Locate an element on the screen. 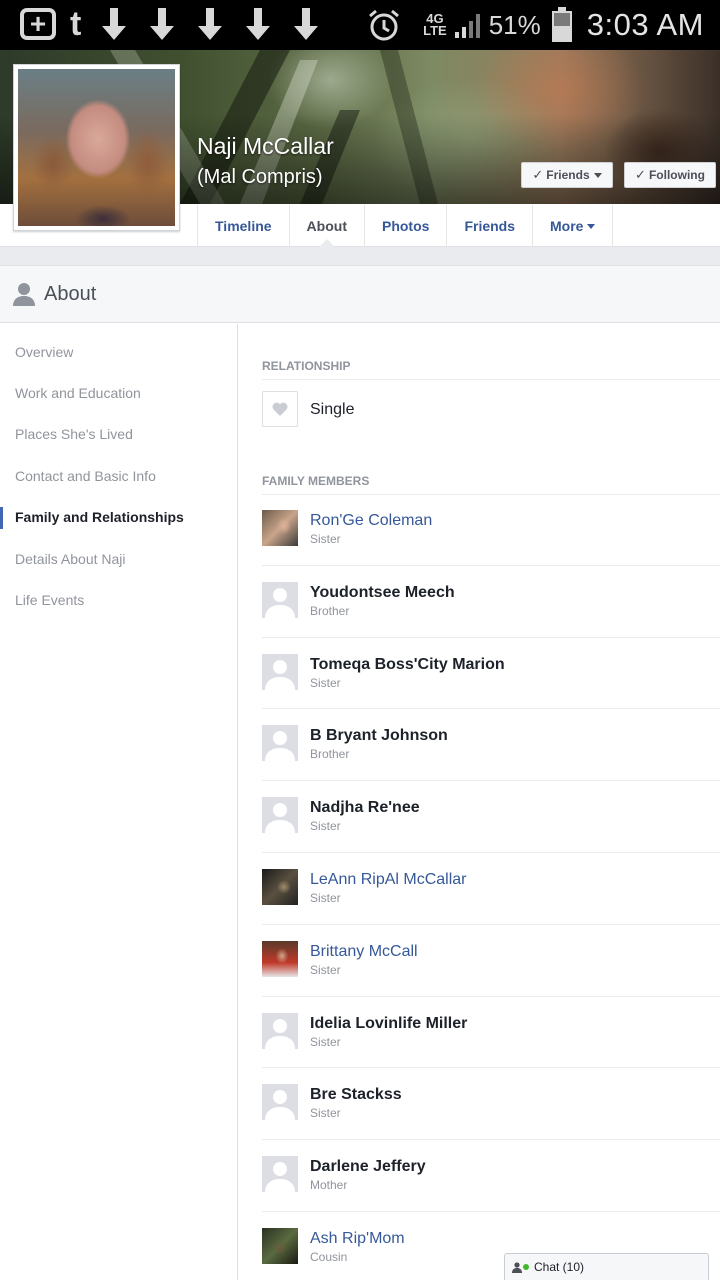  divider is located at coordinates (491, 379).